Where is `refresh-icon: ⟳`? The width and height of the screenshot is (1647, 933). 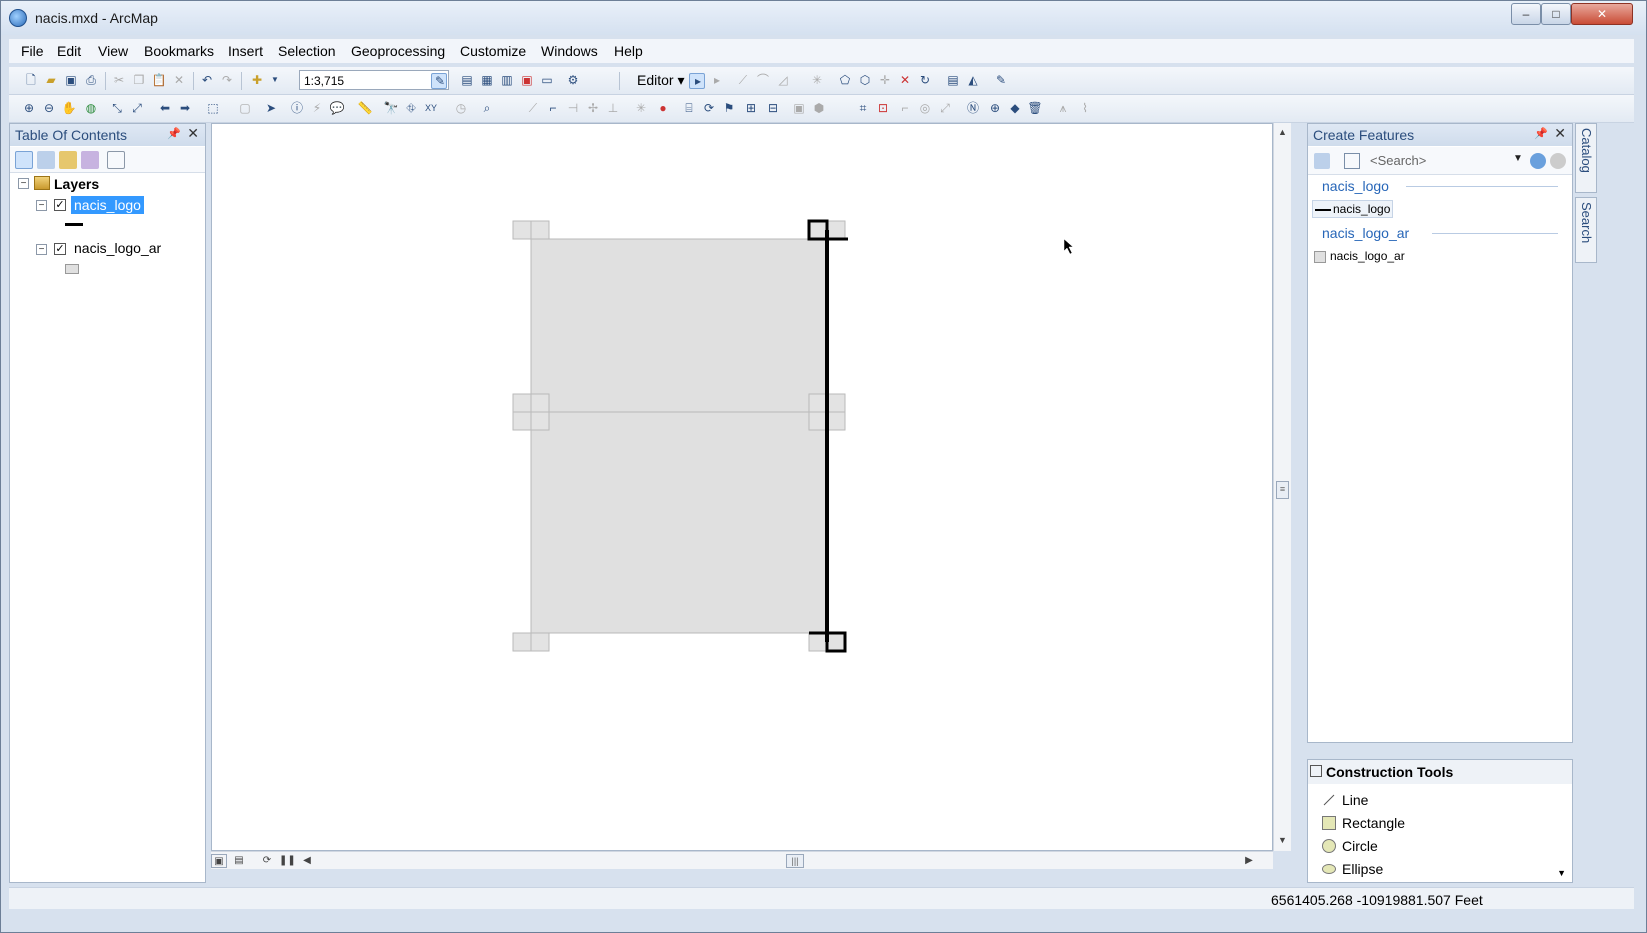 refresh-icon: ⟳ is located at coordinates (267, 861).